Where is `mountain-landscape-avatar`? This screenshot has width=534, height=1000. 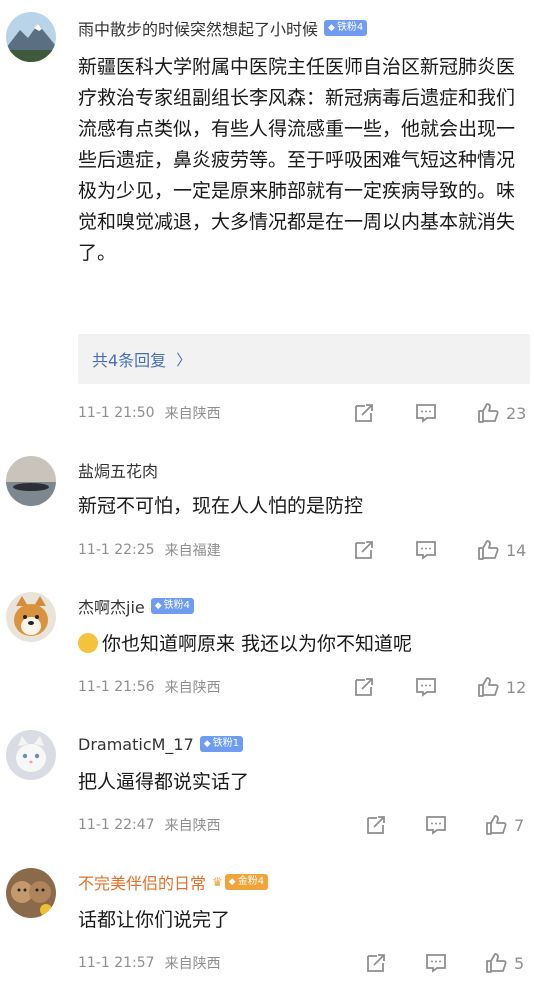 mountain-landscape-avatar is located at coordinates (31, 37).